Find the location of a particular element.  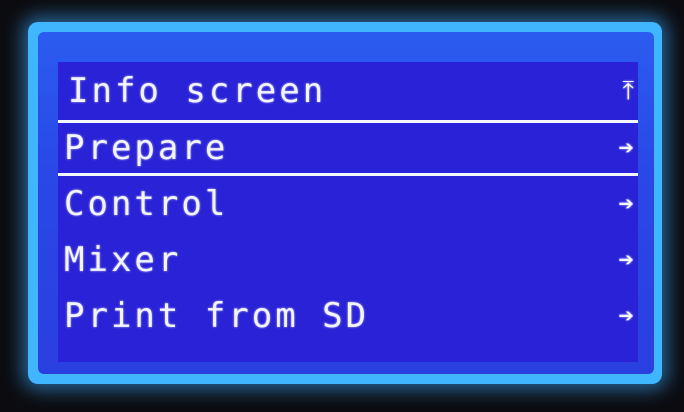

menu-item-print-from-sd: Print from SD ➔ is located at coordinates (348, 316).